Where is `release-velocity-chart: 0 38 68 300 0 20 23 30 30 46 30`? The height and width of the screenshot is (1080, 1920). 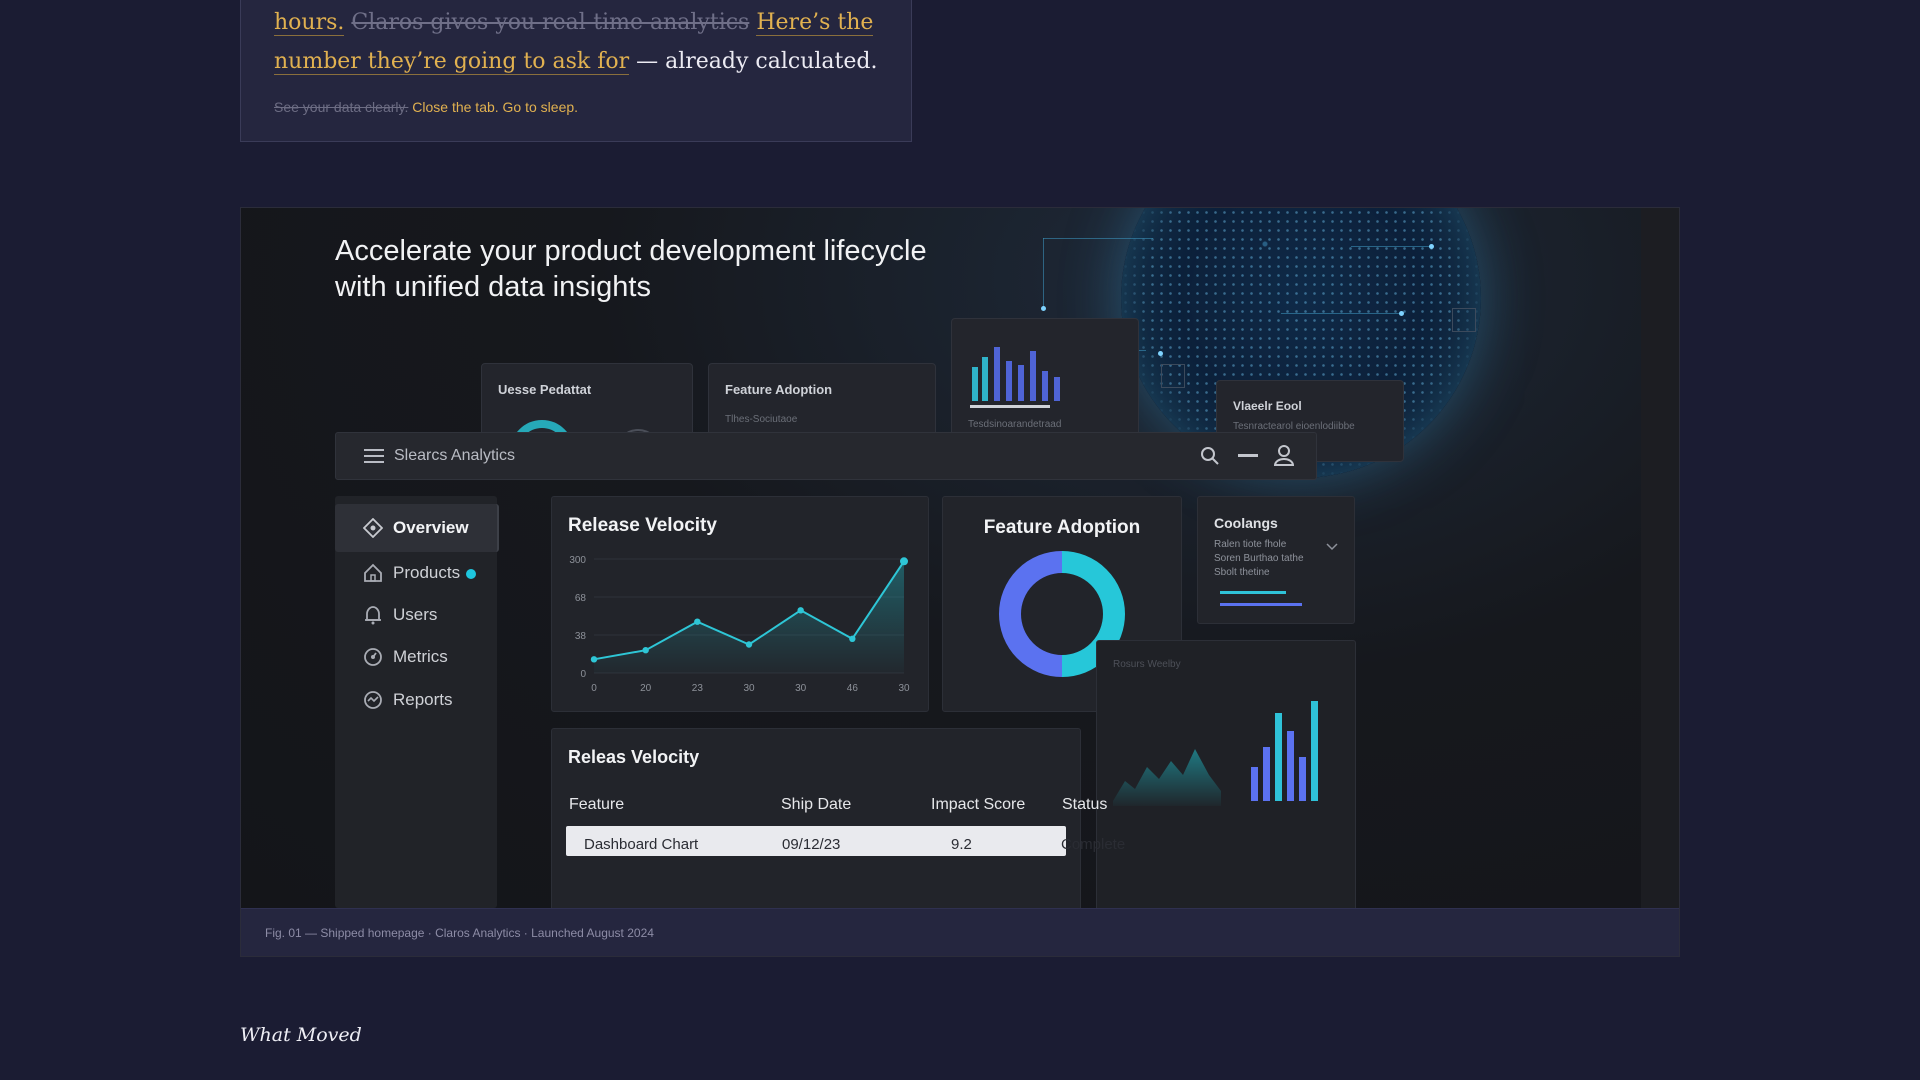
release-velocity-chart: 0 38 68 300 0 20 23 30 30 46 30 is located at coordinates (739, 624).